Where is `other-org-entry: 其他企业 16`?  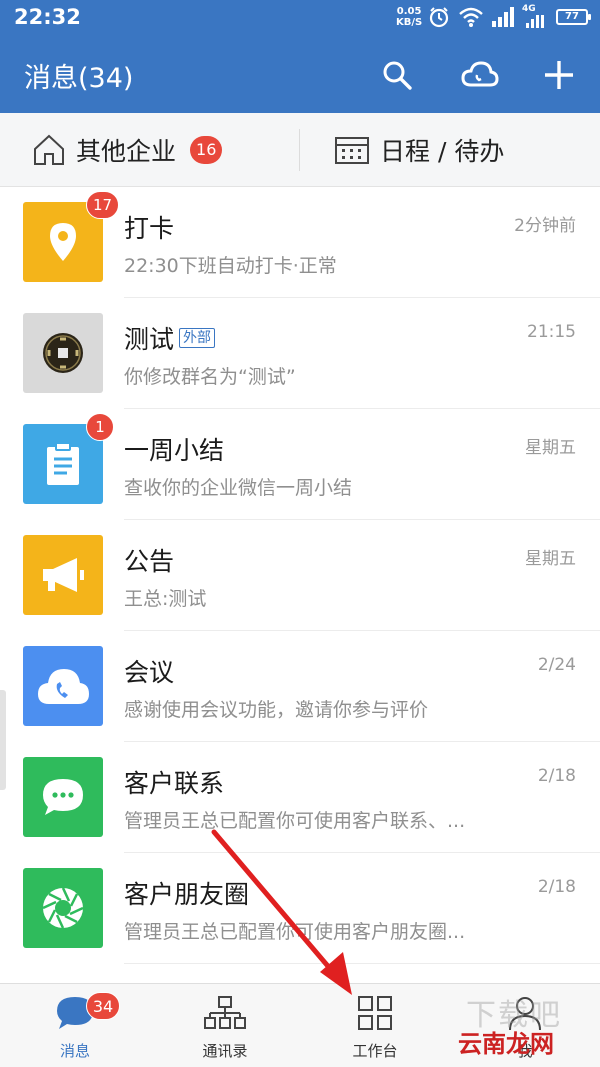
other-org-entry: 其他企业 16 is located at coordinates (127, 150).